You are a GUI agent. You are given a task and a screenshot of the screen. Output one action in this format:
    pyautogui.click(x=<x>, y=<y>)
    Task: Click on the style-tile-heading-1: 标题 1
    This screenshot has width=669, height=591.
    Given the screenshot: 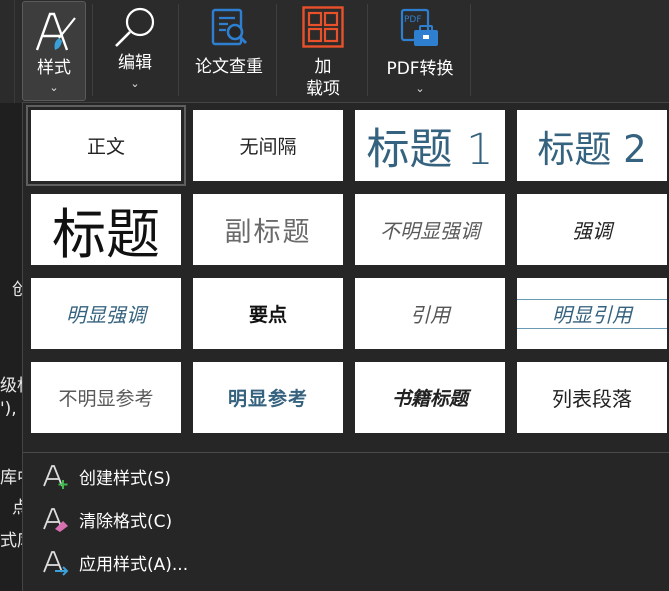 What is the action you would take?
    pyautogui.click(x=430, y=145)
    